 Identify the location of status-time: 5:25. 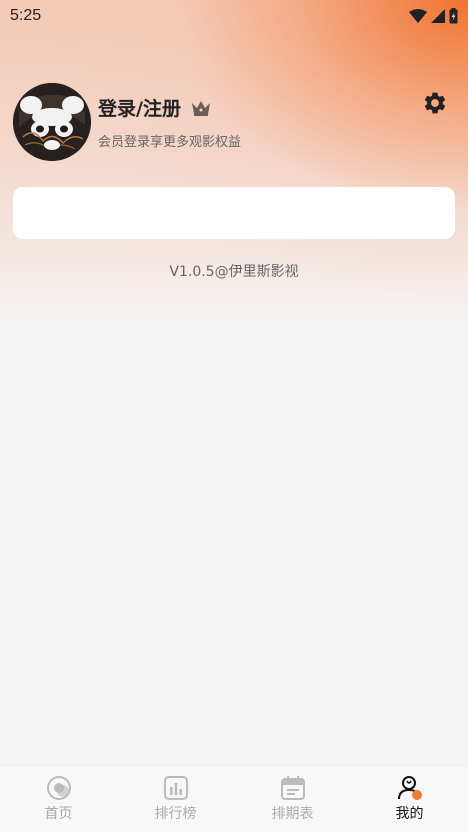
(26, 15).